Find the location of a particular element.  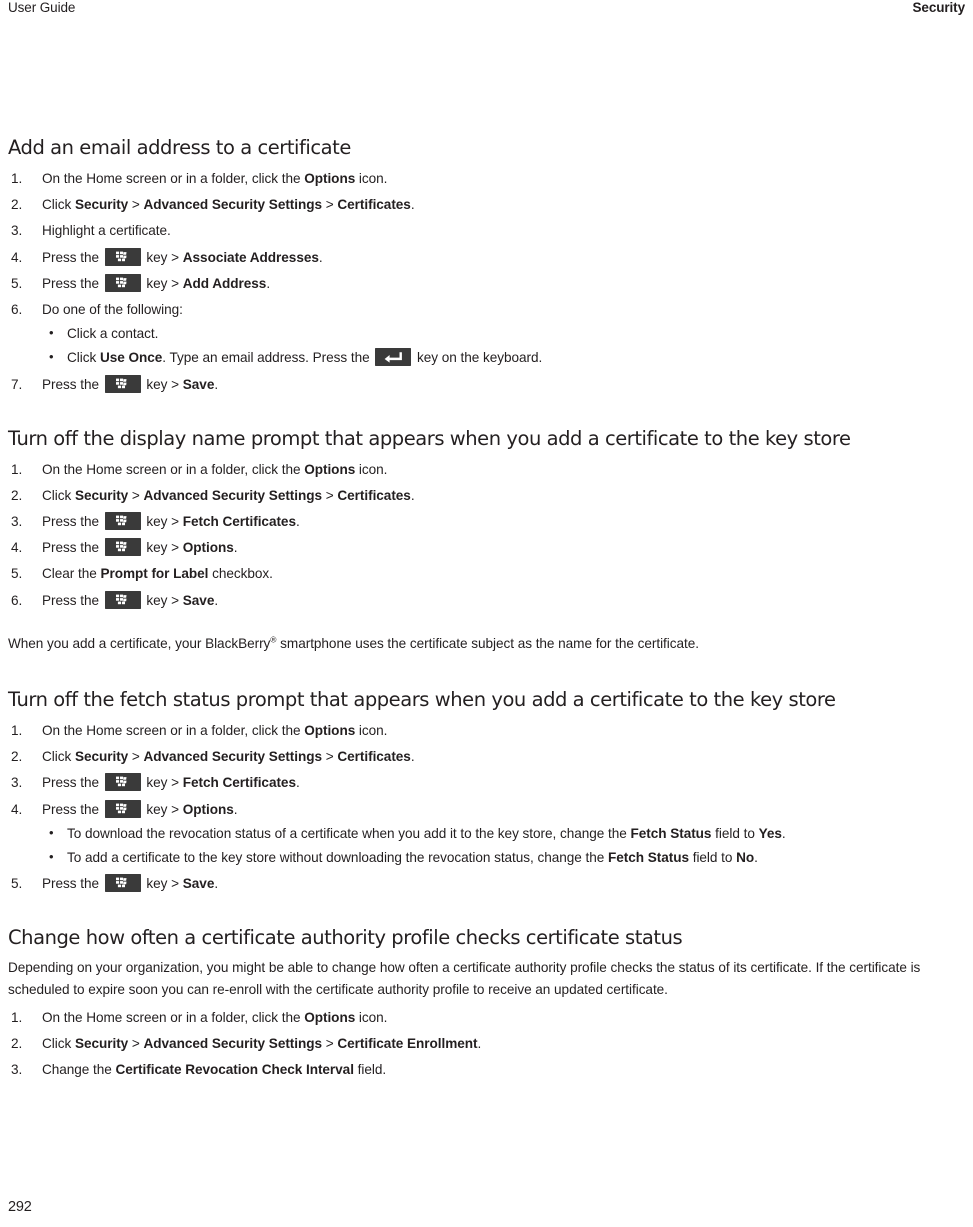

procedure-step: Press the key > Associate Addresses. is located at coordinates (167, 258).